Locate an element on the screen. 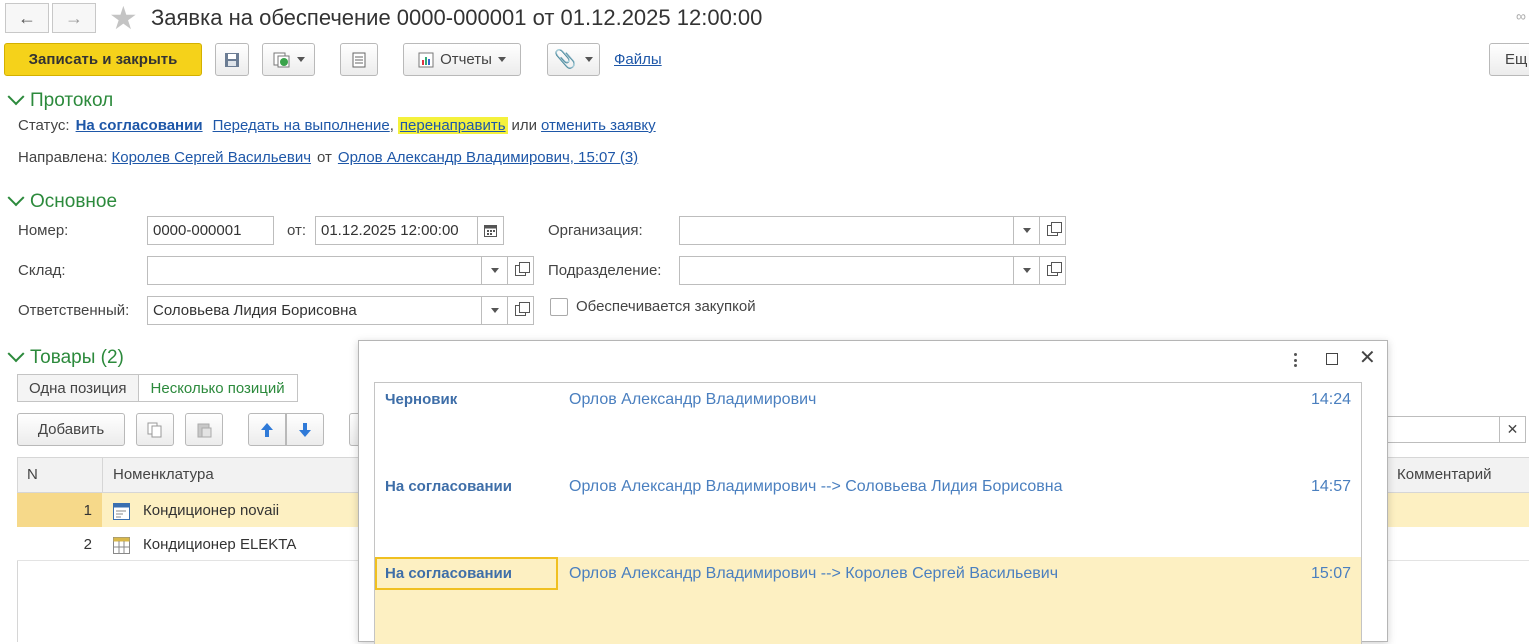 The image size is (1529, 644). responsible-label: Ответственный: is located at coordinates (74, 310).